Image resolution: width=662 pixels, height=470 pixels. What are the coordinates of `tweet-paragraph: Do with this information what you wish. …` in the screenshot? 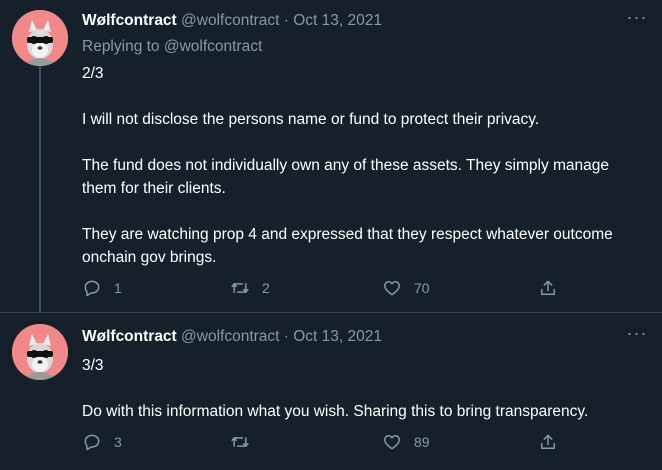 It's located at (335, 411).